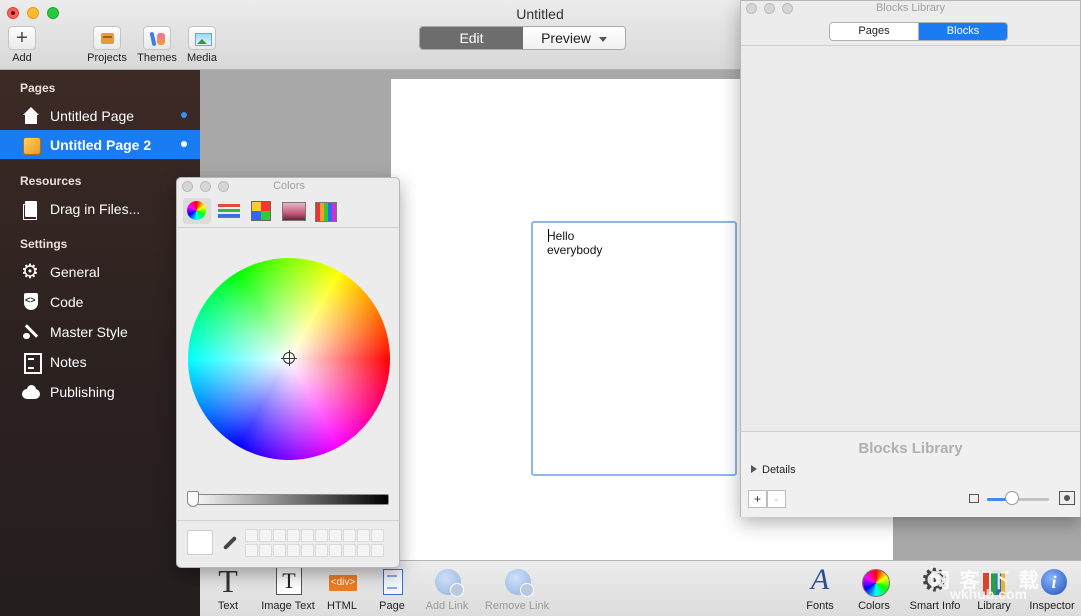  What do you see at coordinates (53, 13) in the screenshot?
I see `zoom-window-button` at bounding box center [53, 13].